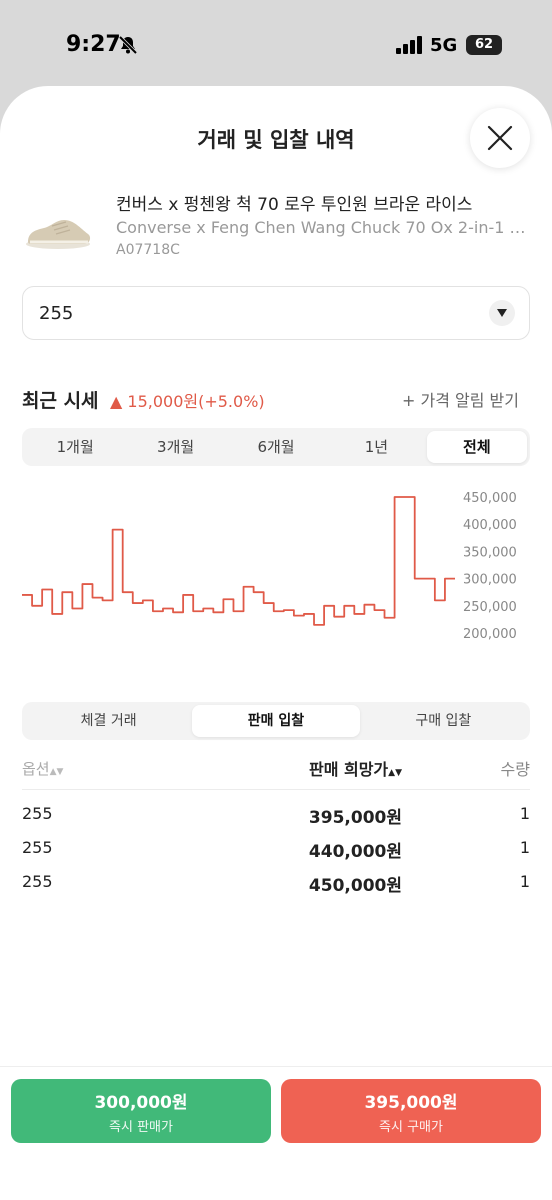 This screenshot has width=552, height=1200. Describe the element at coordinates (276, 773) in the screenshot. I see `table-header: 옵션▲▼ 판매 희망가▲▼ 수량` at that location.